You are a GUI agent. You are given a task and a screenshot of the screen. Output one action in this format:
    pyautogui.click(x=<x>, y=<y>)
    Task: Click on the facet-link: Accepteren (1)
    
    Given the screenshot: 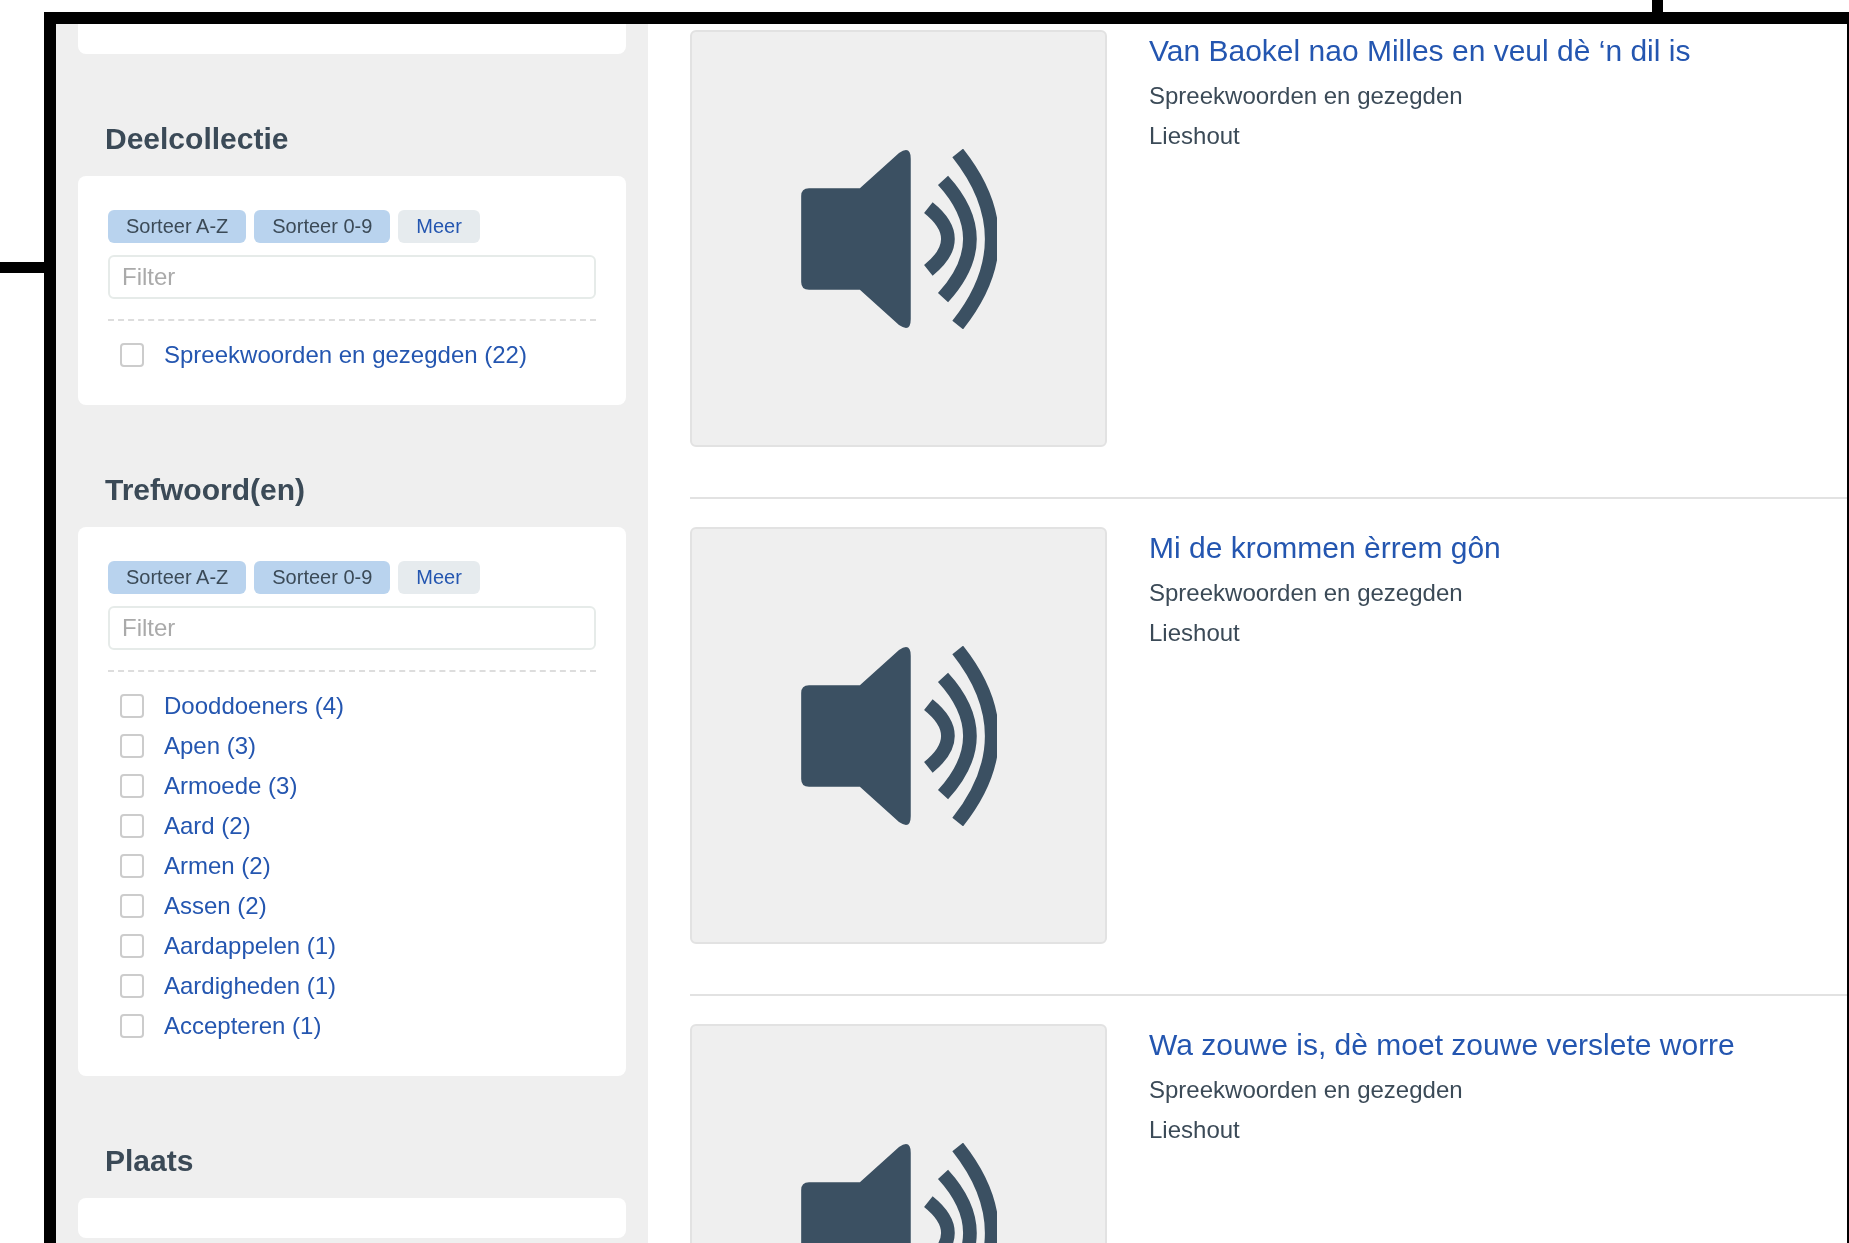 What is the action you would take?
    pyautogui.click(x=243, y=1026)
    